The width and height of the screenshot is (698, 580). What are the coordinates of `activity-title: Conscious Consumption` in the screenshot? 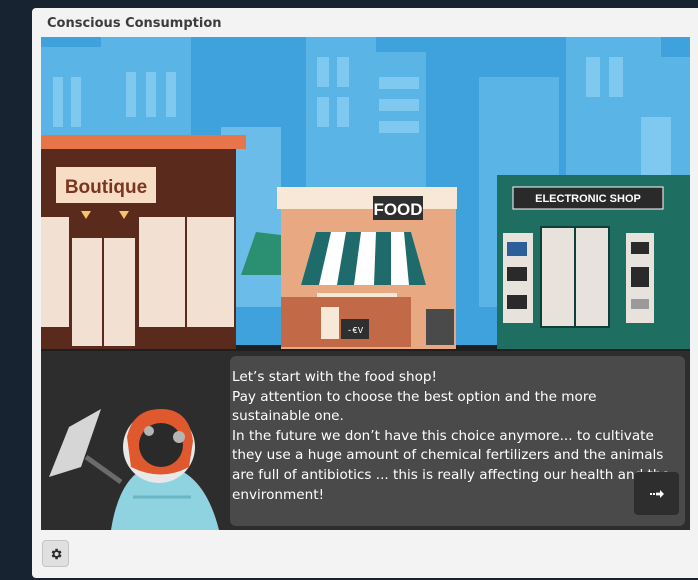 It's located at (134, 23).